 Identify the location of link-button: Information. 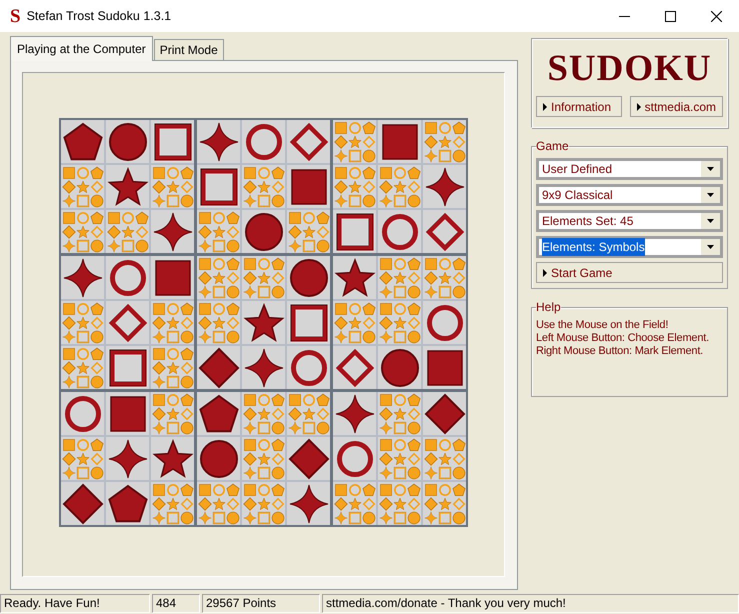
(579, 106).